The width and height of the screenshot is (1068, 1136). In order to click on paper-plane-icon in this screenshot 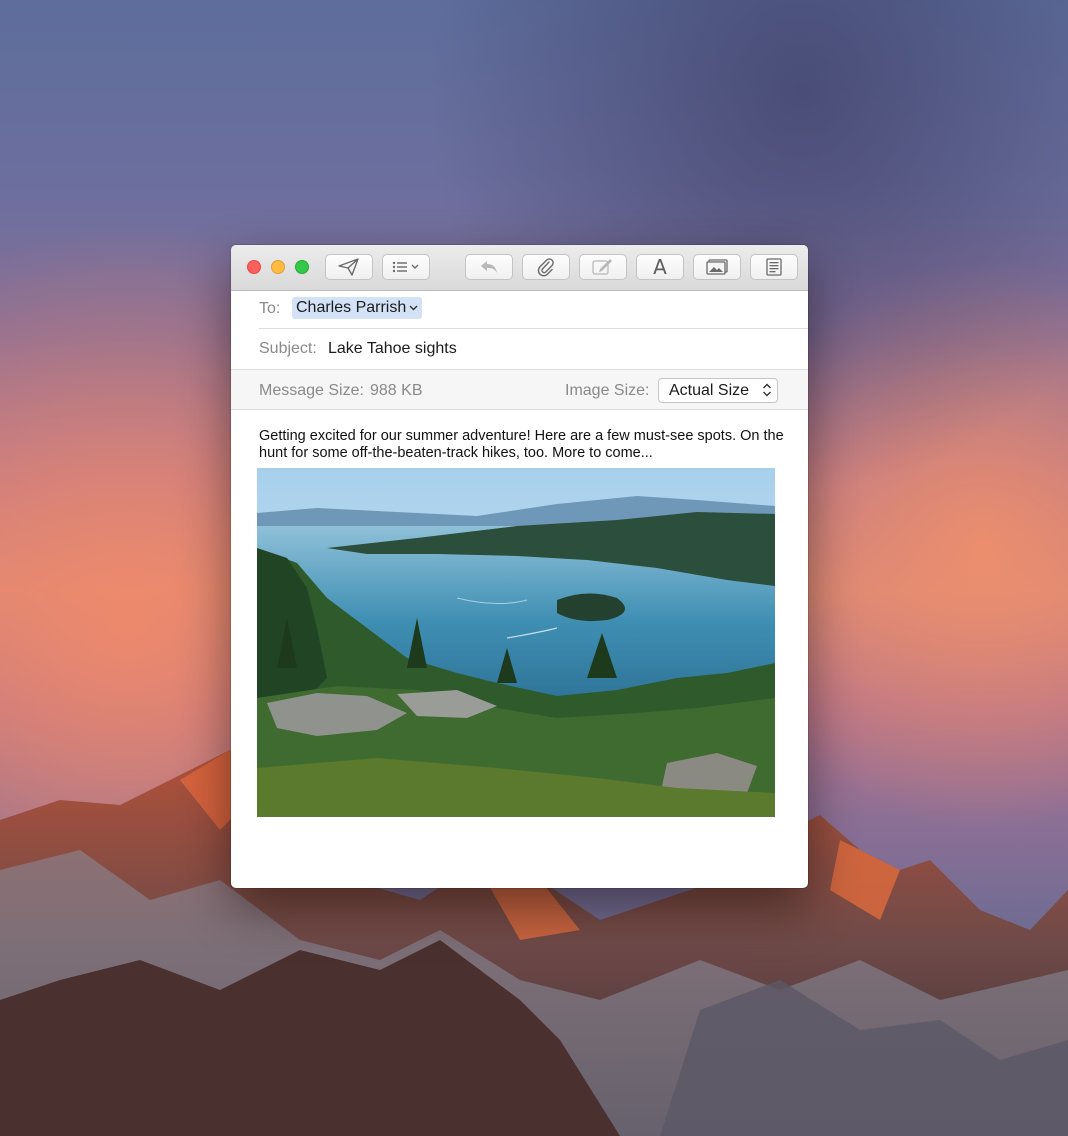, I will do `click(349, 267)`.